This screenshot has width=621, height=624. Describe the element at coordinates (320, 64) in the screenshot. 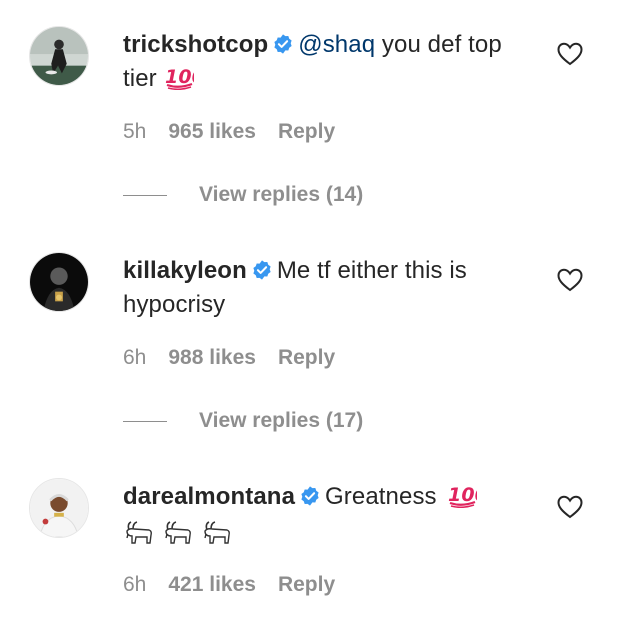

I see `comment-text: trickshotcop@shaq you def top tier 100` at that location.